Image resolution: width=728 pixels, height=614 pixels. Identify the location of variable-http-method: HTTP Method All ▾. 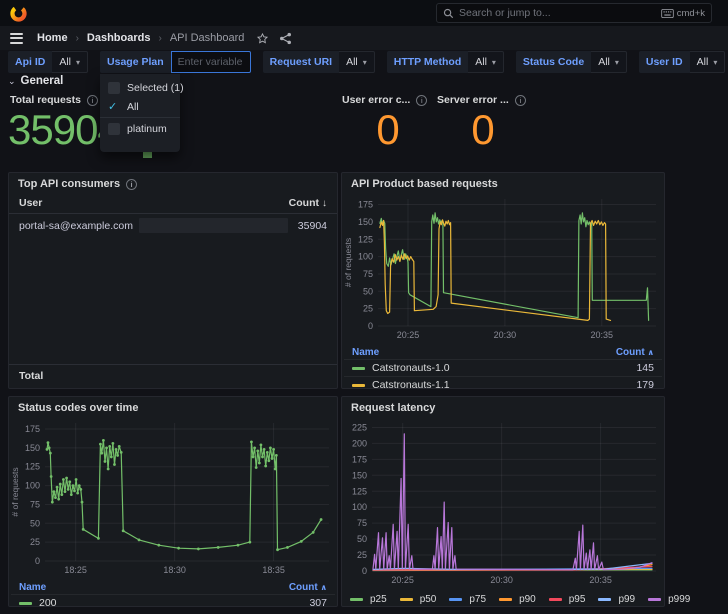
(445, 62).